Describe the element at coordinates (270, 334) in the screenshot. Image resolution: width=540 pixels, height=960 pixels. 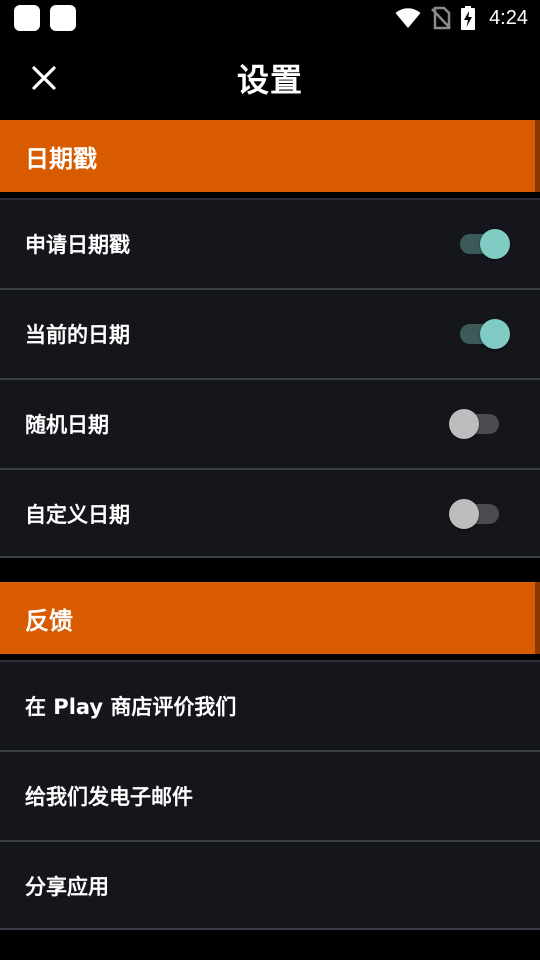
I see `setting-current-date: 当前的日期` at that location.